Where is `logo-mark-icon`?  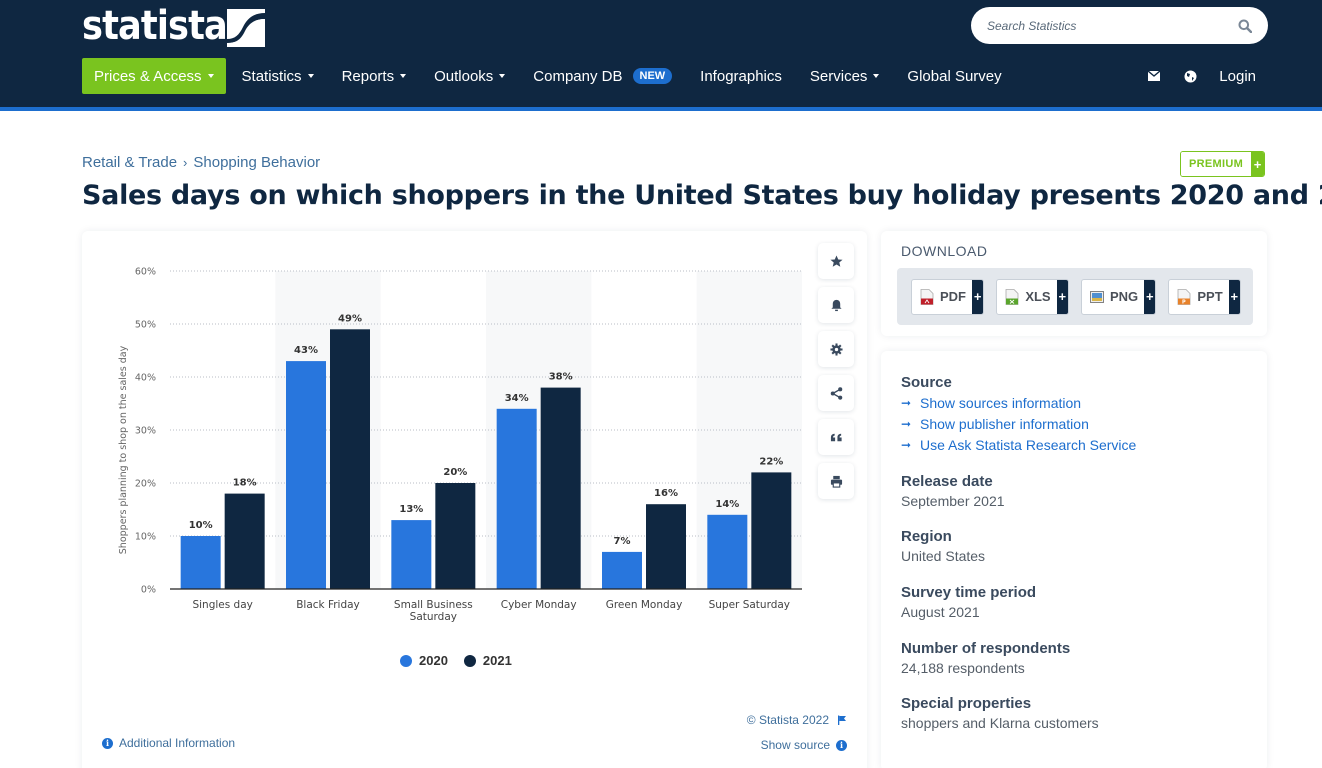 logo-mark-icon is located at coordinates (246, 28).